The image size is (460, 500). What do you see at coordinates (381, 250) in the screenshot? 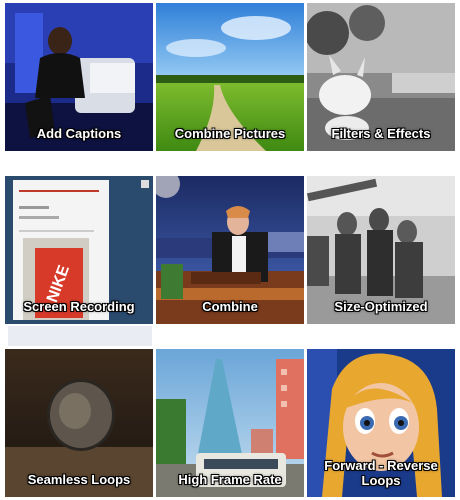
I see `feature-tile-size-optimized: Size-Optimized` at bounding box center [381, 250].